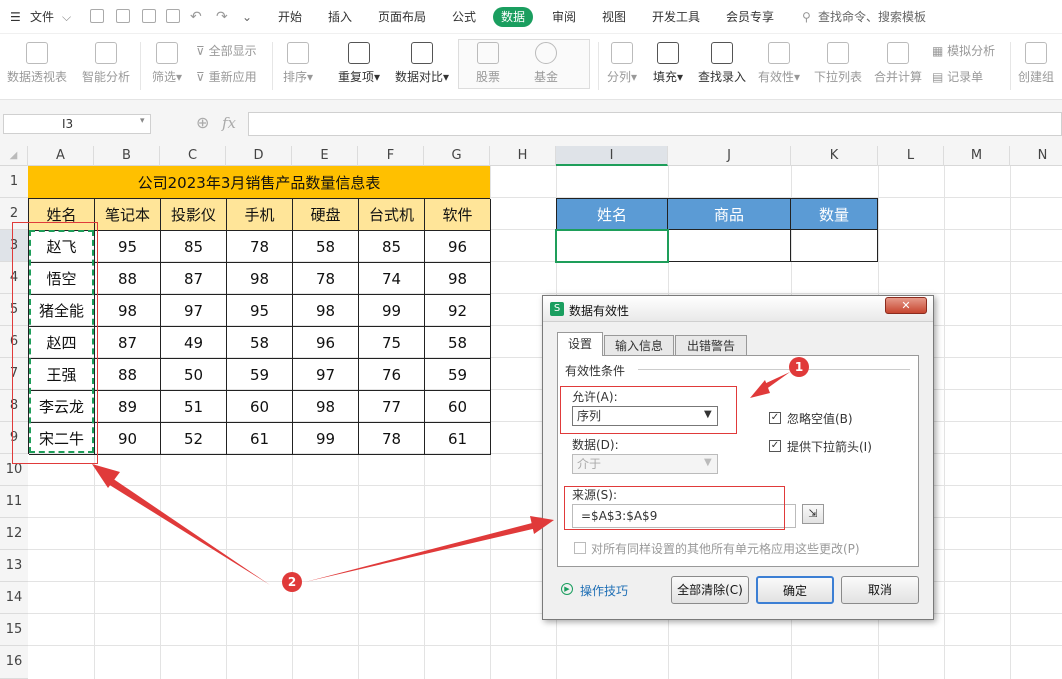  I want to click on table-title: 公司2023年3月销售产品数量信息表, so click(259, 182).